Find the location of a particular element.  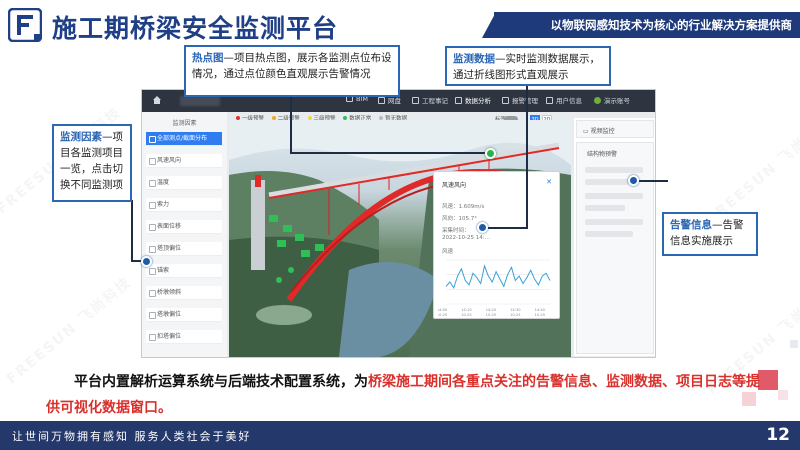

left-tower is located at coordinates (258, 225).